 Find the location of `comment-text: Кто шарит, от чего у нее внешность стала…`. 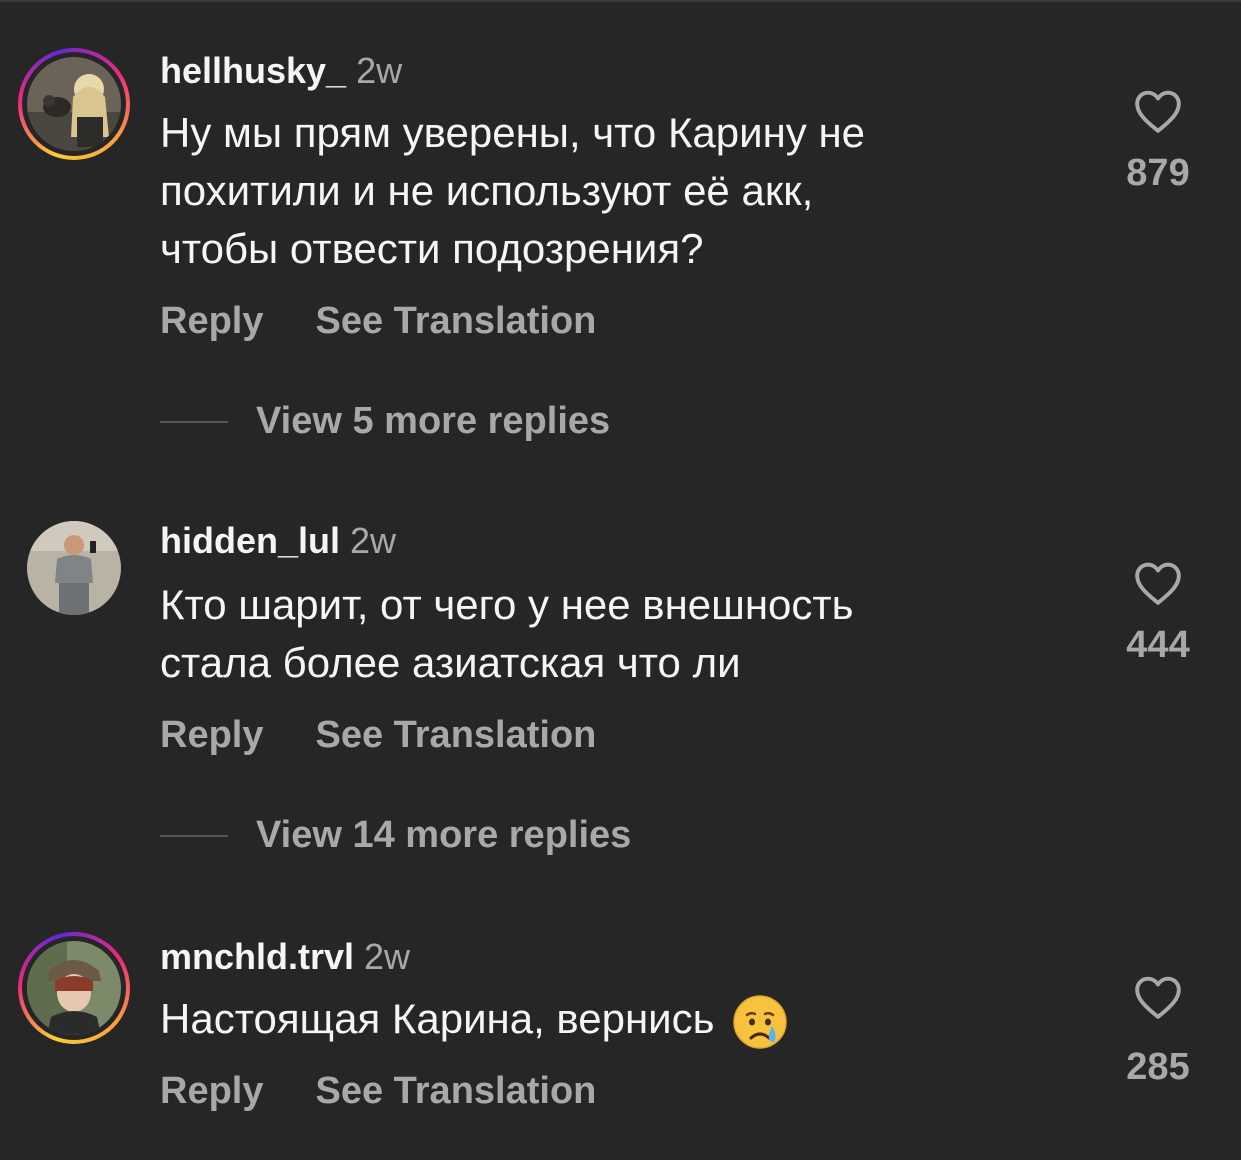

comment-text: Кто шарит, от чего у нее внешность стала… is located at coordinates (610, 634).